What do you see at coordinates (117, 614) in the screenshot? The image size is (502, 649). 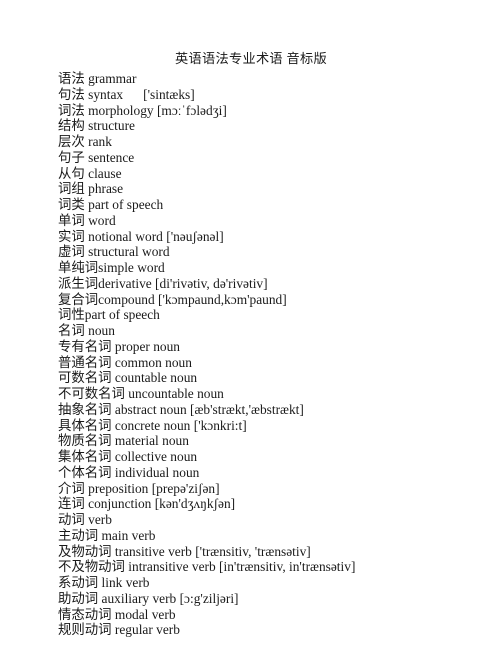 I see `glossary-term-line: 情态动词 modal verb` at bounding box center [117, 614].